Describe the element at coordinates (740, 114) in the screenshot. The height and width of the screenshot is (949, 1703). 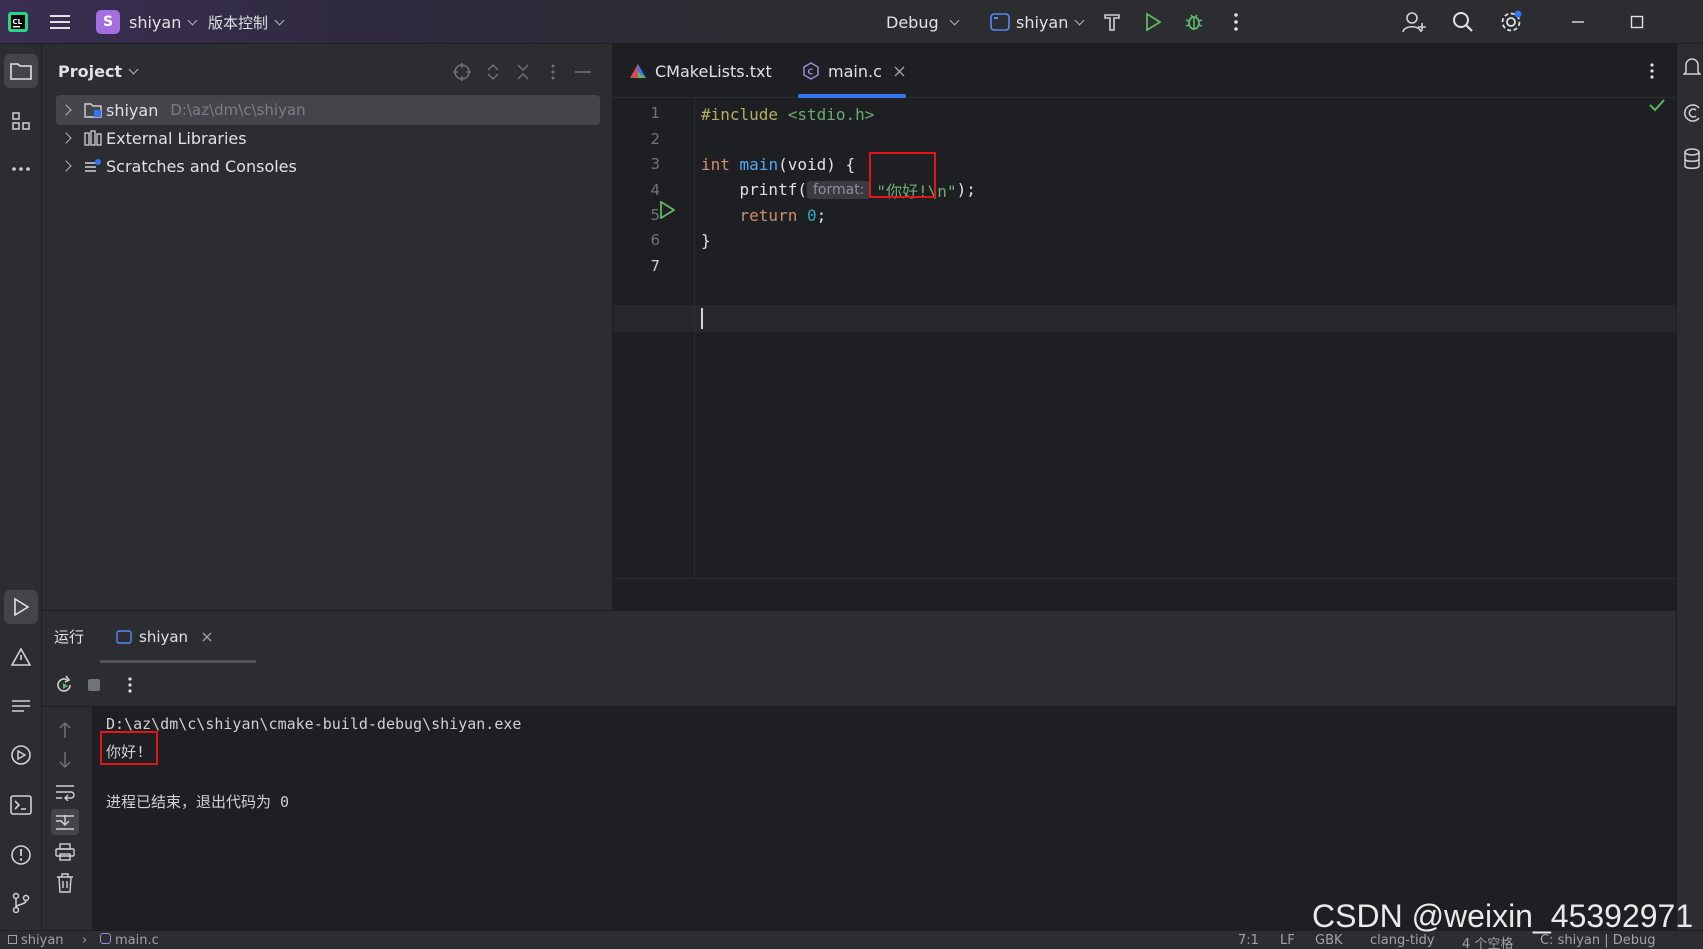
I see `code-token: #include` at that location.